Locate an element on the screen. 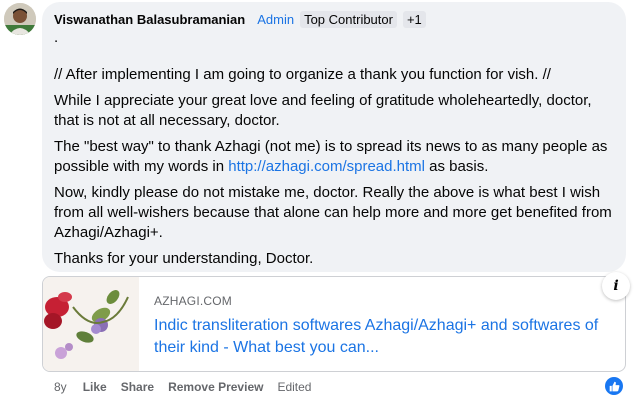 The width and height of the screenshot is (634, 401). admin-badge: Admin is located at coordinates (276, 19).